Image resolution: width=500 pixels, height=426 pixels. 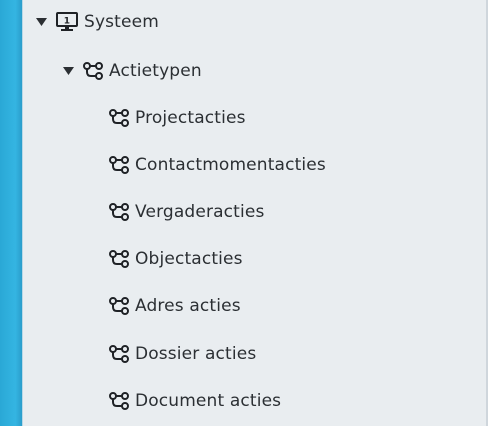 I want to click on tree-node-label: Systeem, so click(x=121, y=22).